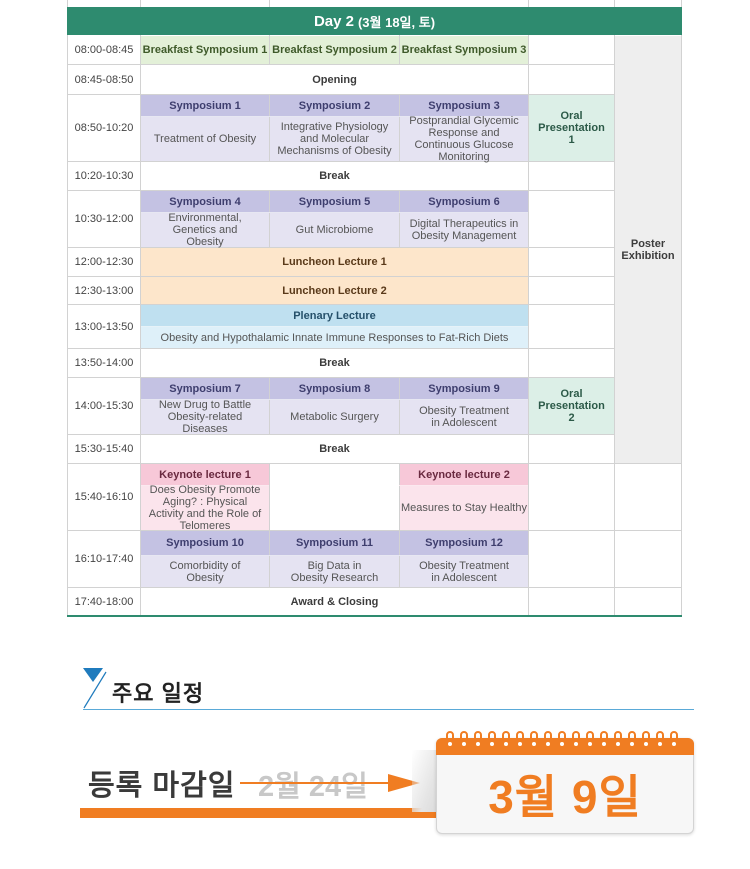 This screenshot has height=869, width=750. Describe the element at coordinates (334, 571) in the screenshot. I see `symposium-11-topic: Big Data in Obesity Research` at that location.